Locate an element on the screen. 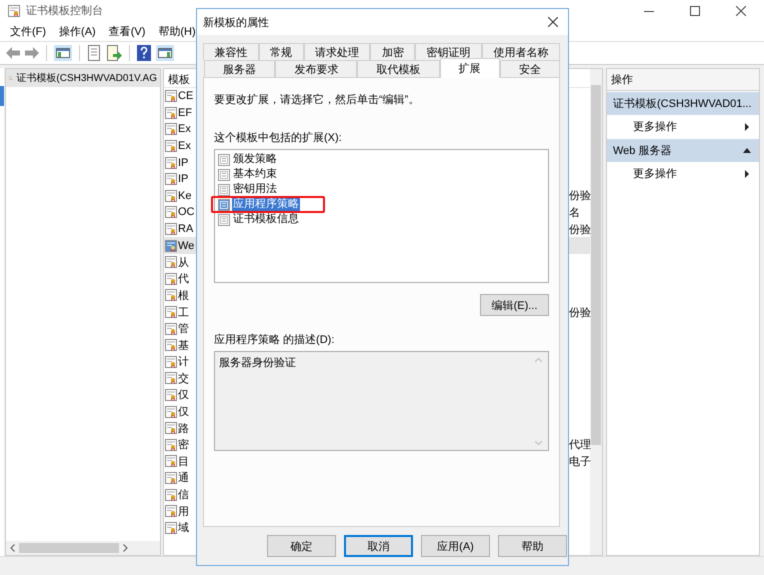 This screenshot has height=575, width=764. tab: 安全 is located at coordinates (530, 68).